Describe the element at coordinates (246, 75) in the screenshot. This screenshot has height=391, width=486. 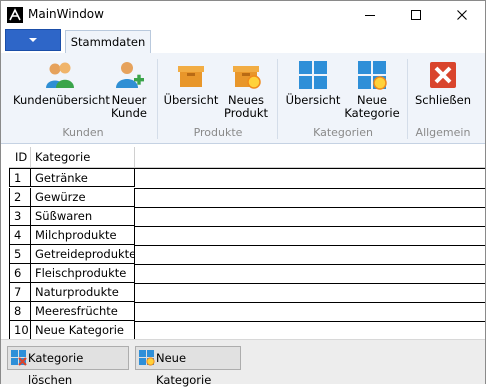
I see `new-box-icon` at that location.